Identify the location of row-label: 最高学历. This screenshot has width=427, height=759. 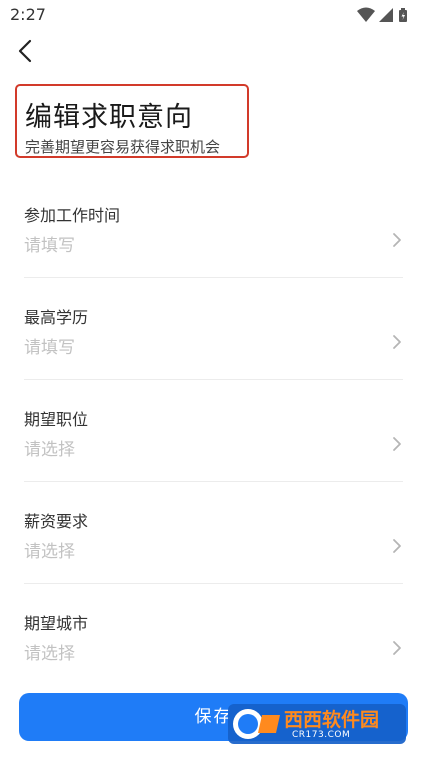
(56, 317).